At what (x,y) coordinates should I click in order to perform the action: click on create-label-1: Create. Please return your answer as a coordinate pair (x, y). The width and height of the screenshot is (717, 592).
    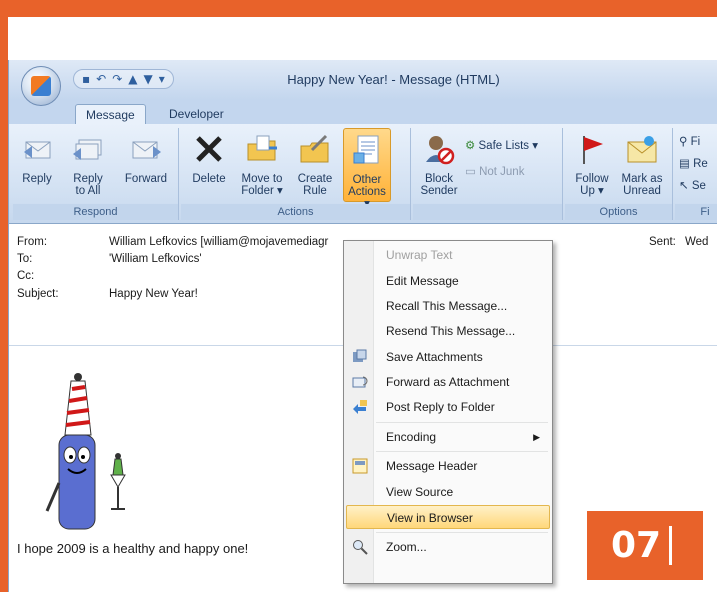
    Looking at the image, I should click on (315, 179).